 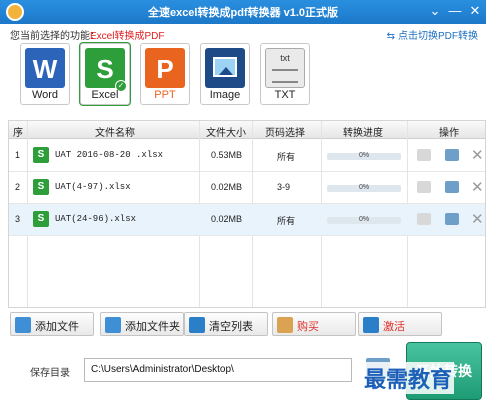 I want to click on clear-list-button: 清空列表, so click(x=226, y=324).